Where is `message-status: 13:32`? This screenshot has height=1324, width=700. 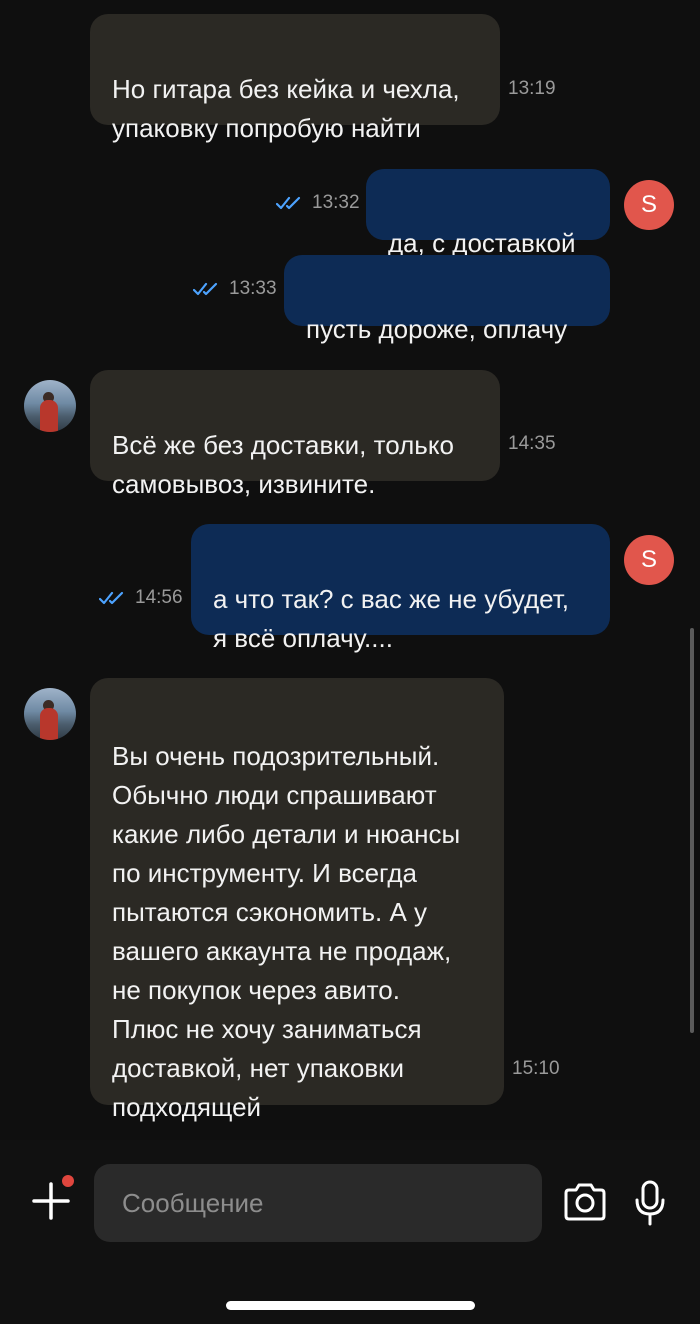 message-status: 13:32 is located at coordinates (318, 203).